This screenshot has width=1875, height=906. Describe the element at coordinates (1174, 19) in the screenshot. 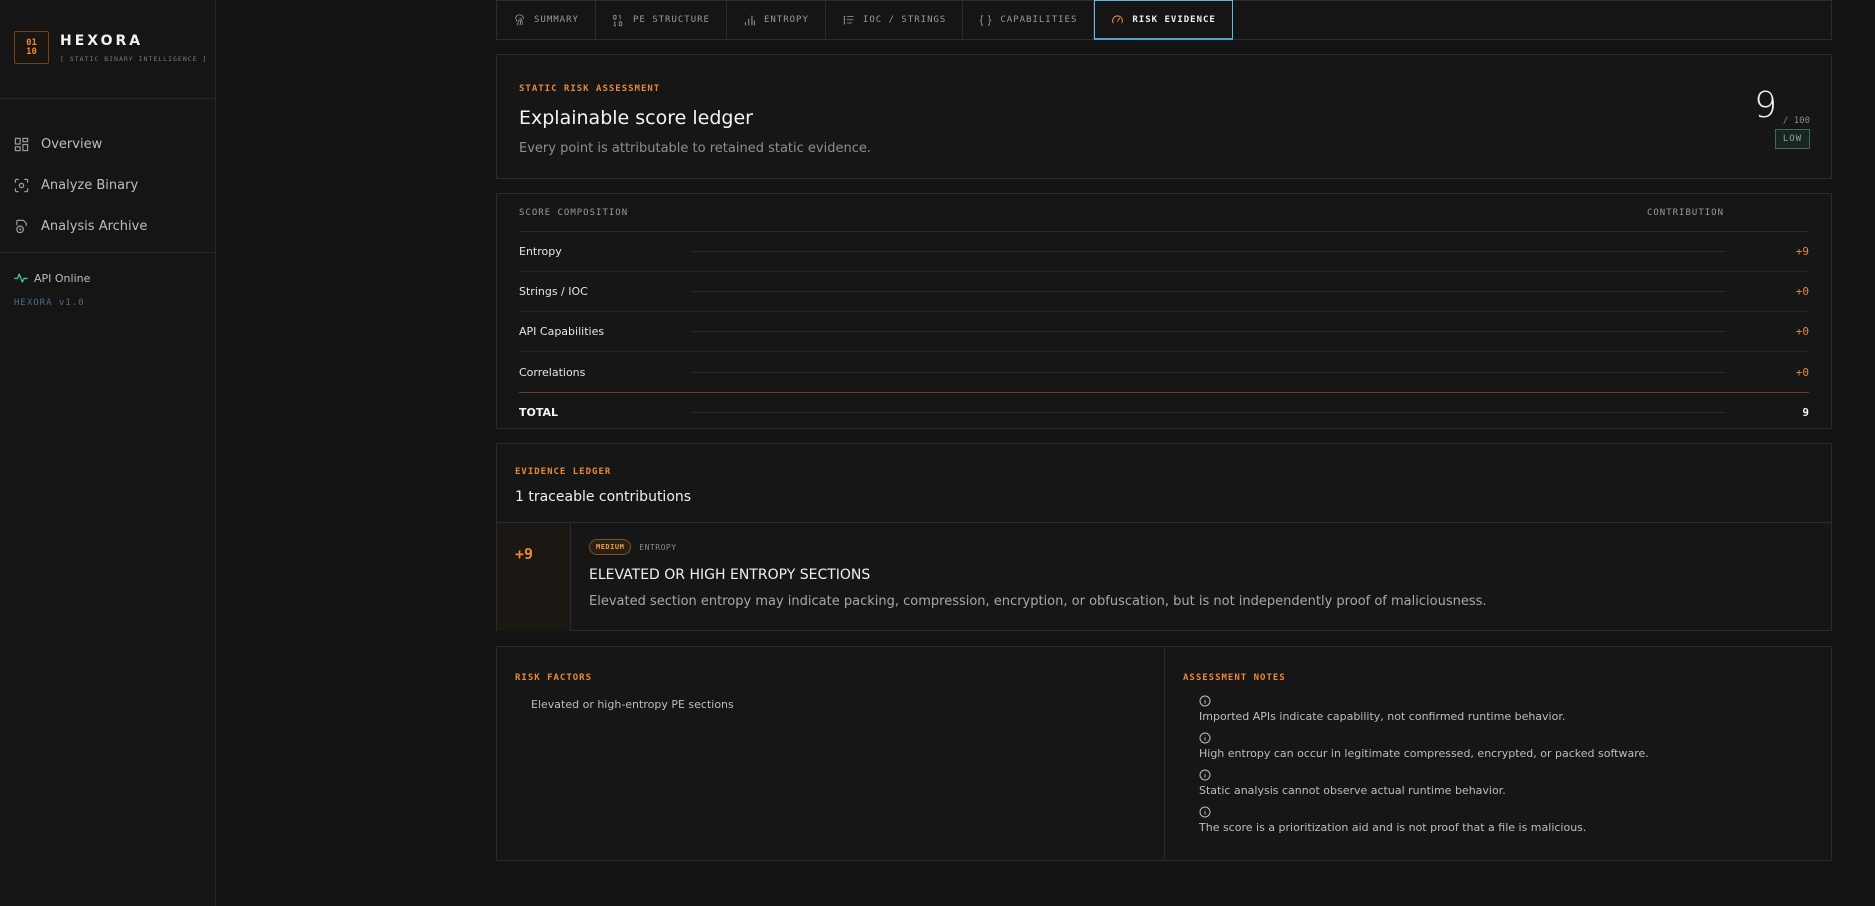

I see `tab-label: RISK EVIDENCE` at that location.